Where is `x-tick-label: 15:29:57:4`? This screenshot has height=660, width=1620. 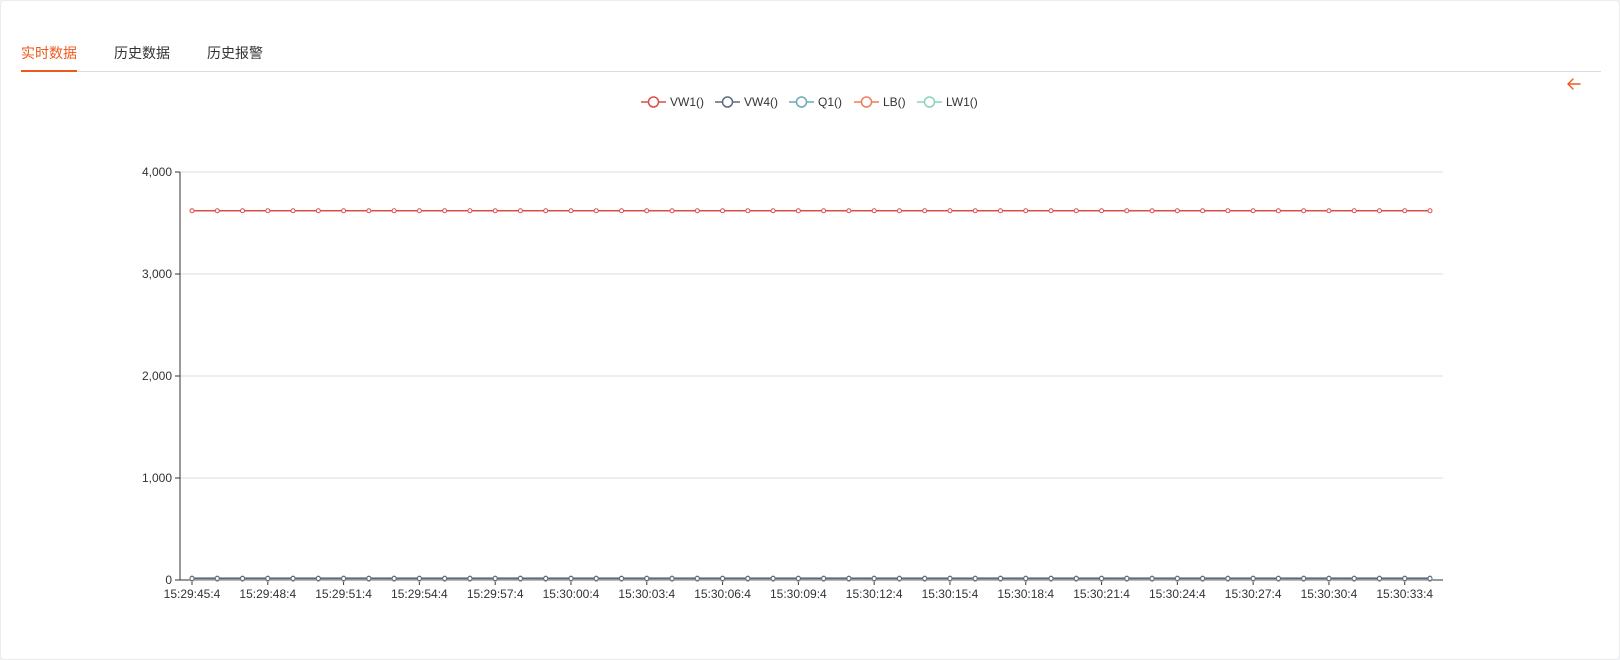
x-tick-label: 15:29:57:4 is located at coordinates (495, 594).